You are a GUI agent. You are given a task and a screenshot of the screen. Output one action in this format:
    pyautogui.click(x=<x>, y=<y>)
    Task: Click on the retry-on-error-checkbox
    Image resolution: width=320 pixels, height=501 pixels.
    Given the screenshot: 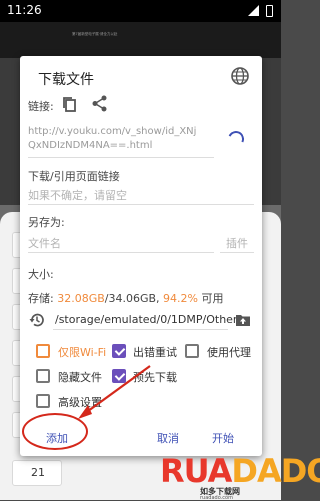 What is the action you would take?
    pyautogui.click(x=119, y=351)
    